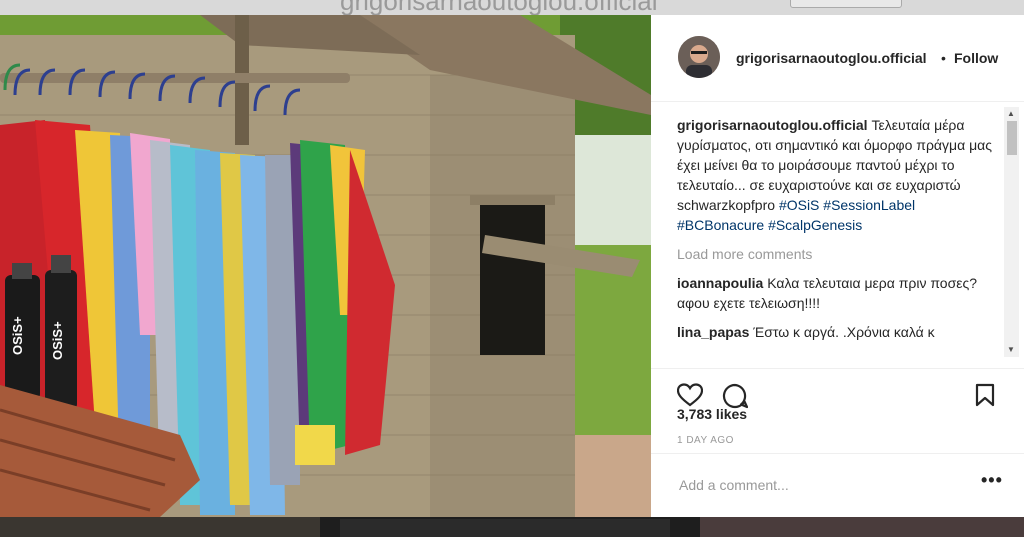  What do you see at coordinates (799, 205) in the screenshot?
I see `hashtag-link: #OSiS` at bounding box center [799, 205].